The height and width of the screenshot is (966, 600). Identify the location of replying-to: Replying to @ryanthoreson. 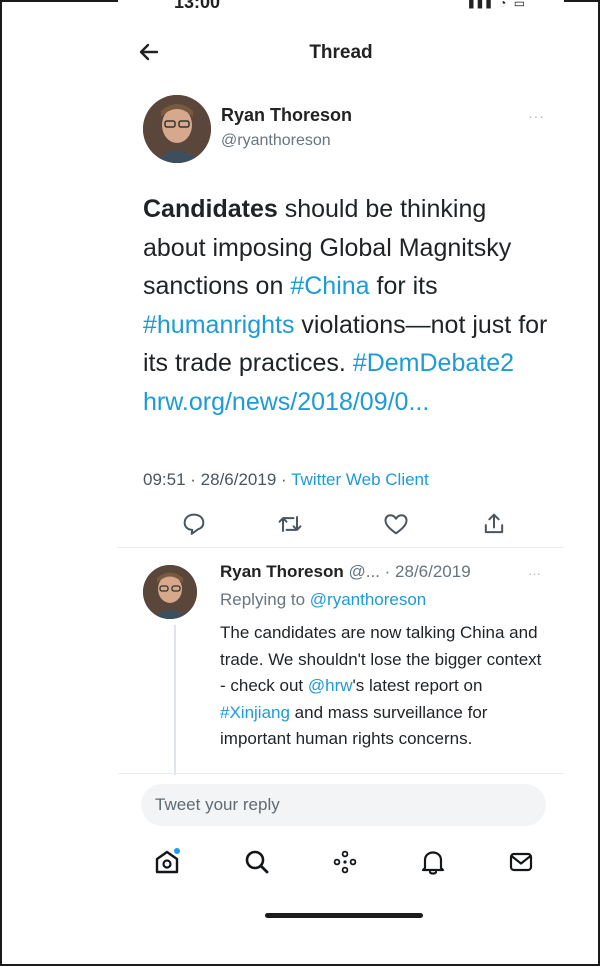
(323, 600).